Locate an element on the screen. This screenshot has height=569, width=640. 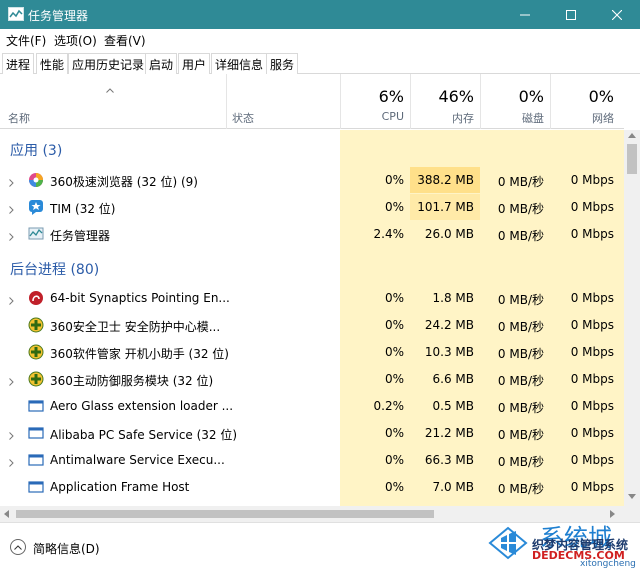
vertical-scrollbar is located at coordinates (632, 318).